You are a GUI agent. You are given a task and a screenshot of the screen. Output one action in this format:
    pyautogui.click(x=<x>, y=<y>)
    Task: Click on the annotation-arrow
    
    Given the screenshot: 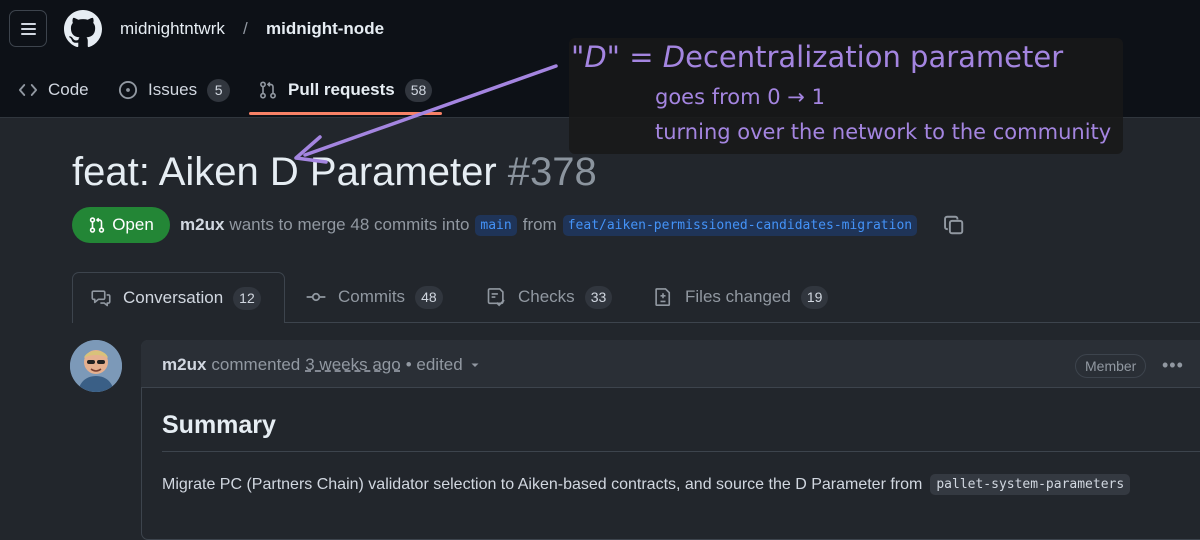 What is the action you would take?
    pyautogui.click(x=426, y=114)
    